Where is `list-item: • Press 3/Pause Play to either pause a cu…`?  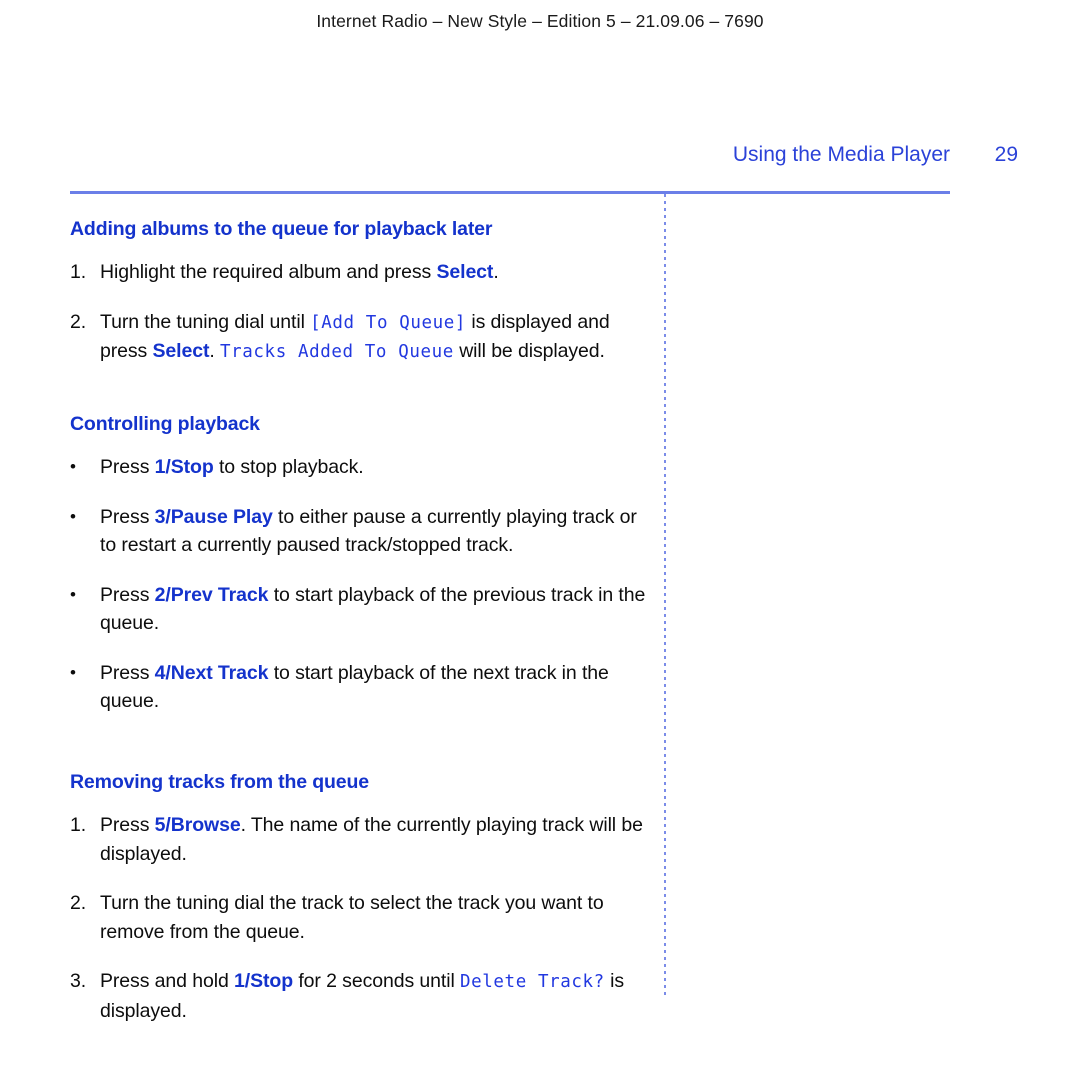 list-item: • Press 3/Pause Play to either pause a cu… is located at coordinates (360, 531).